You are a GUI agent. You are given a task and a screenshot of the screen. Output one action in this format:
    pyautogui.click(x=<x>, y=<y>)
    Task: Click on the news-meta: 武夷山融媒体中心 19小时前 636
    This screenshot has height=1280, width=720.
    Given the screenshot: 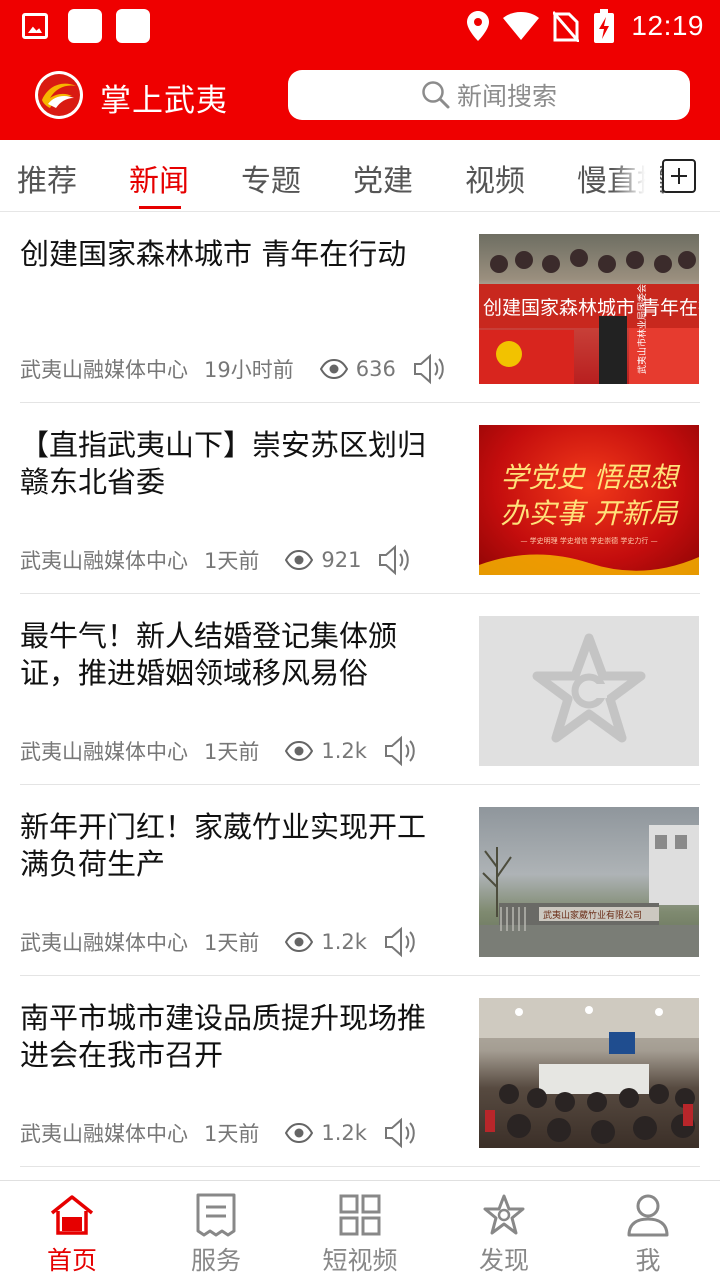 What is the action you would take?
    pyautogui.click(x=233, y=369)
    